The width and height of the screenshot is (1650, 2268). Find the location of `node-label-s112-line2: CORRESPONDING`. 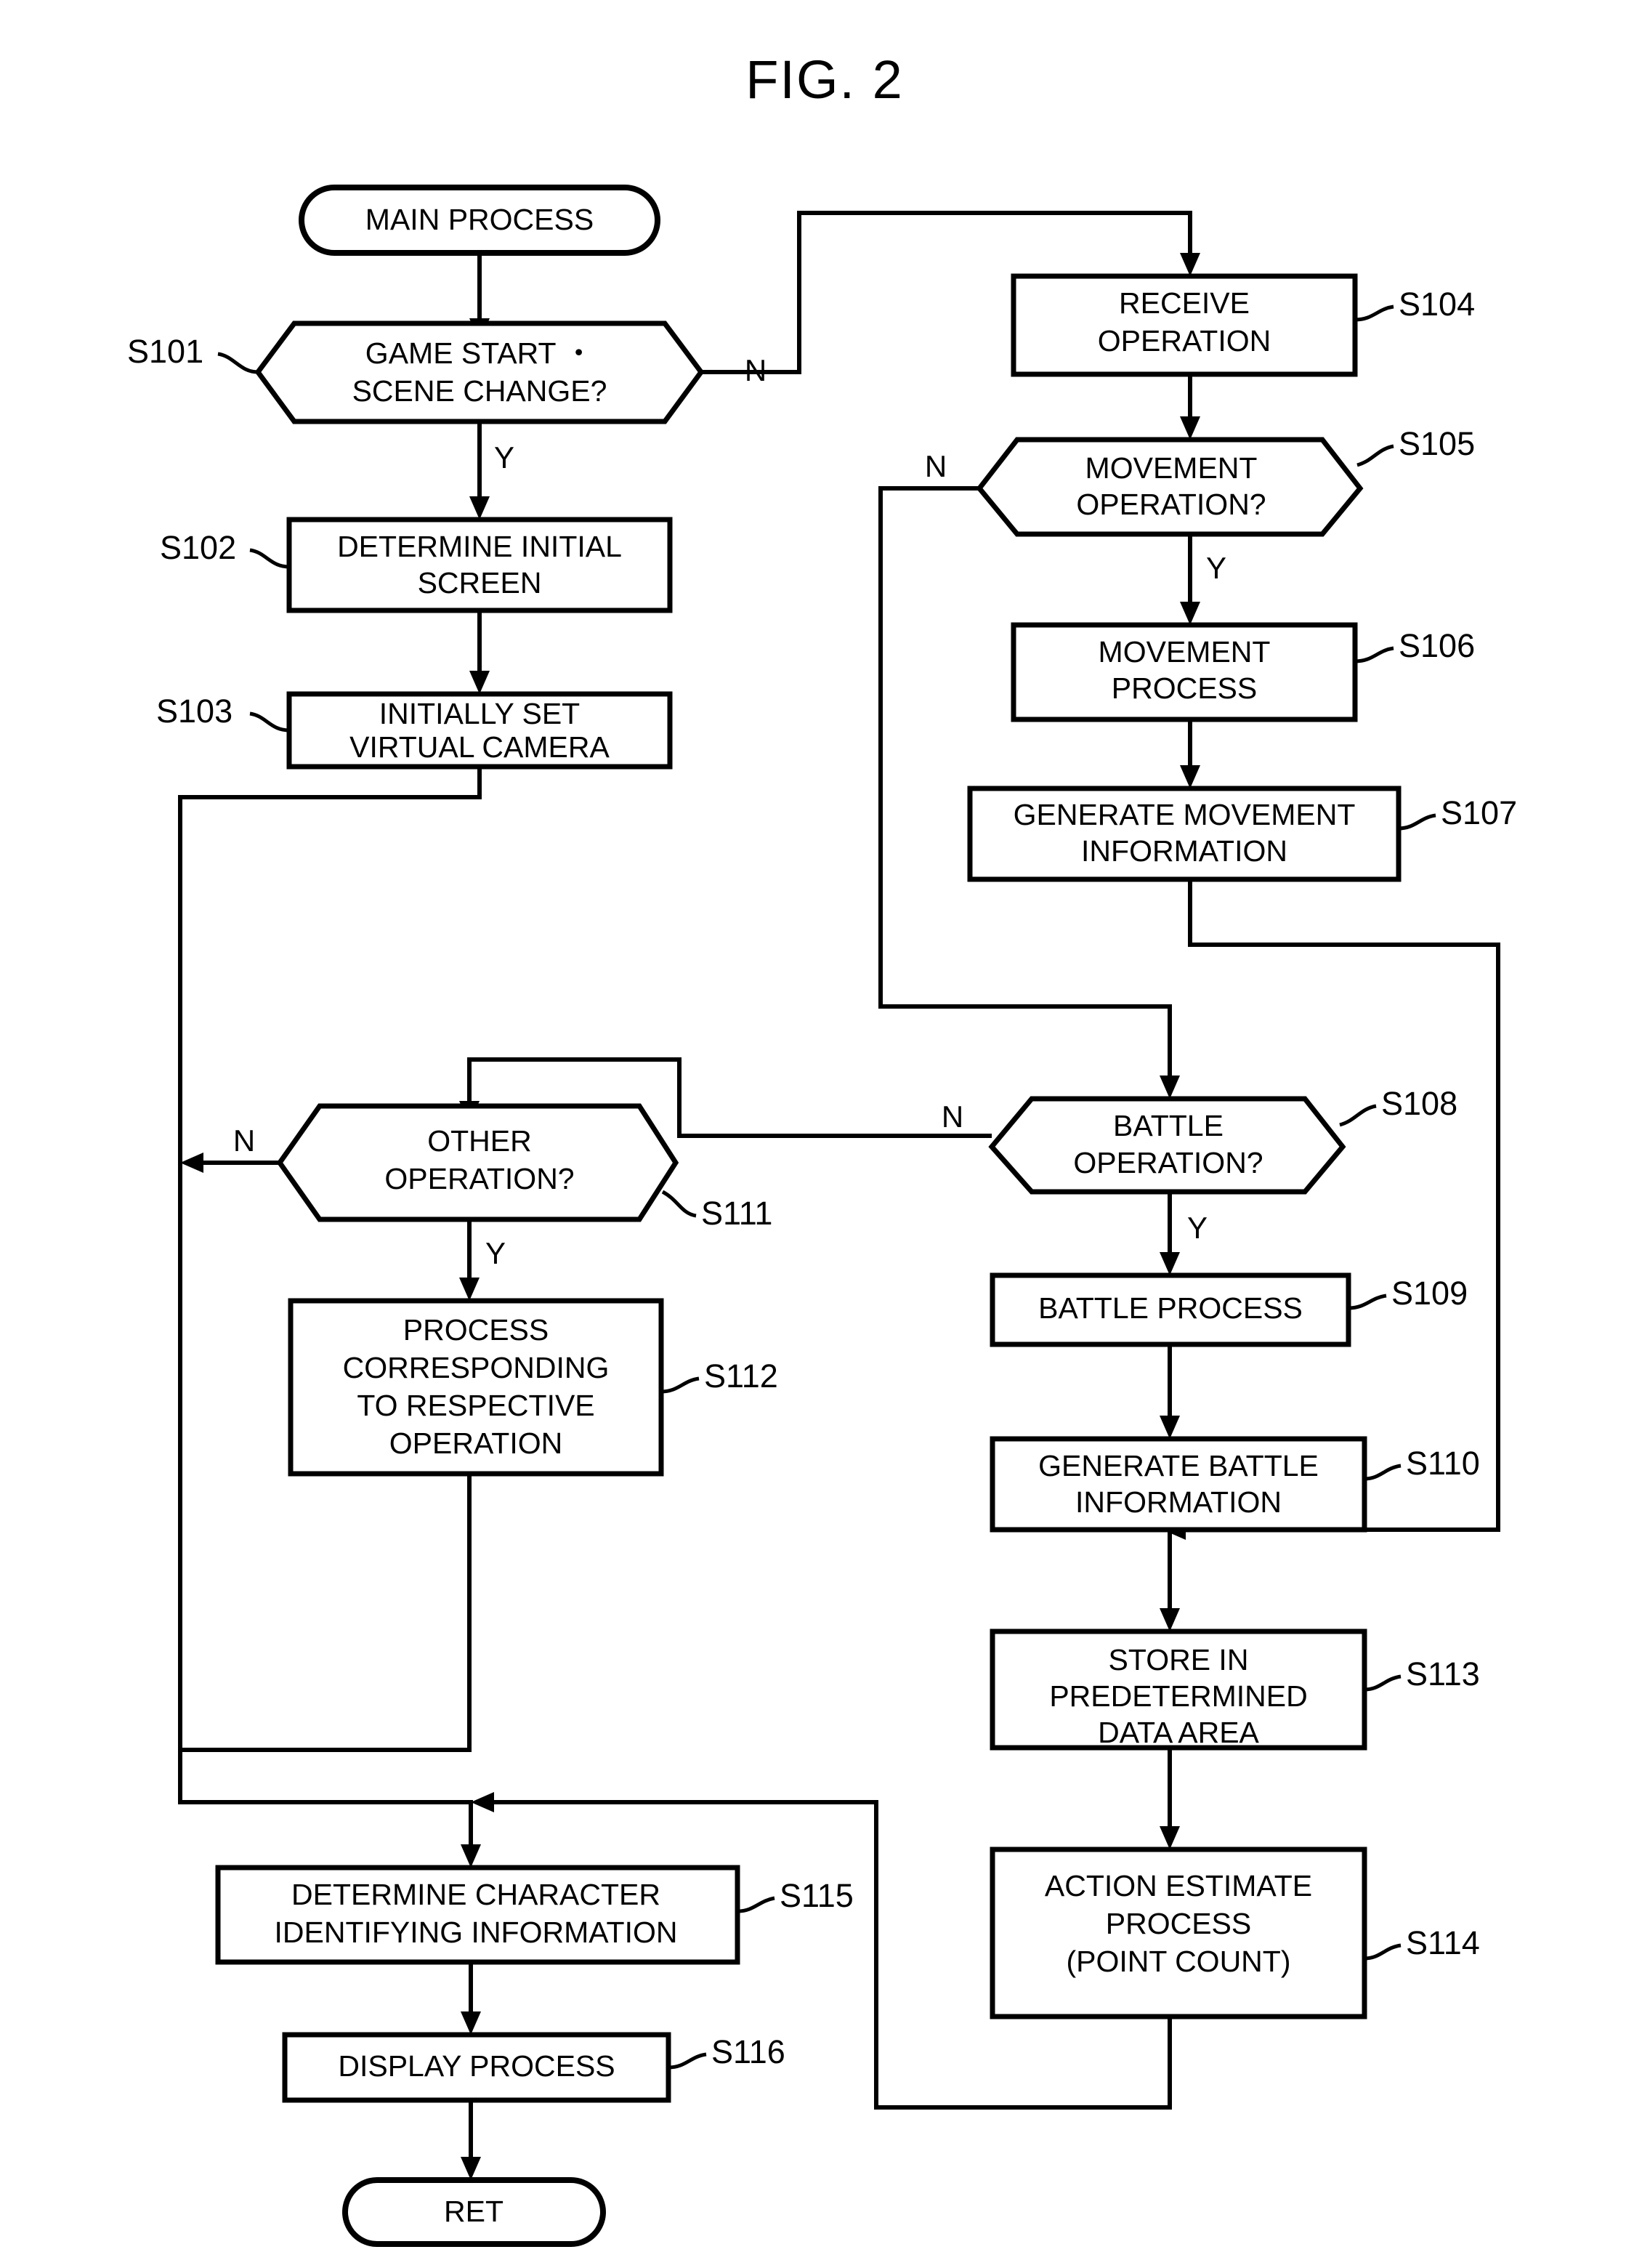

node-label-s112-line2: CORRESPONDING is located at coordinates (476, 1367).